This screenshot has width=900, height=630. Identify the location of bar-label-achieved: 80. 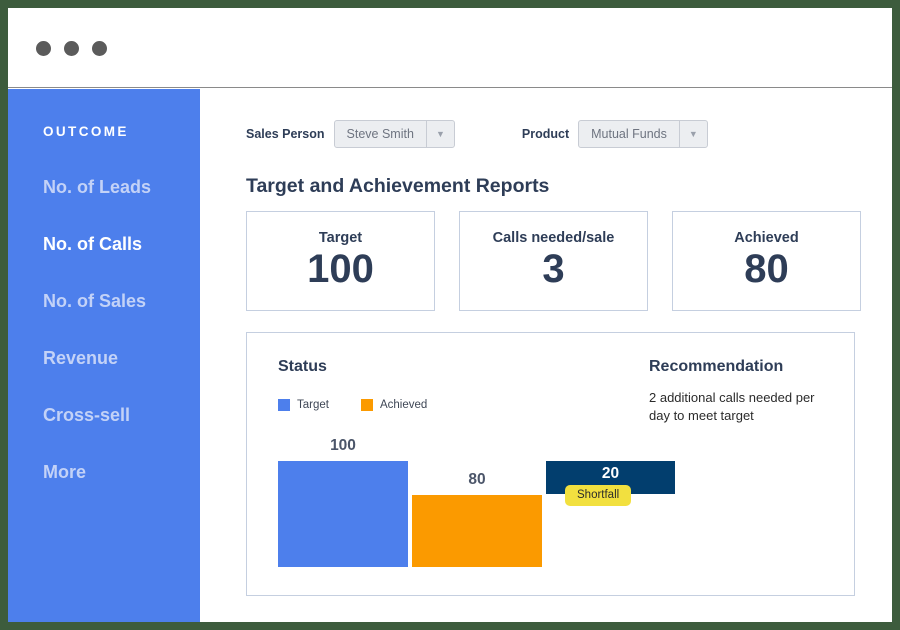
(477, 479).